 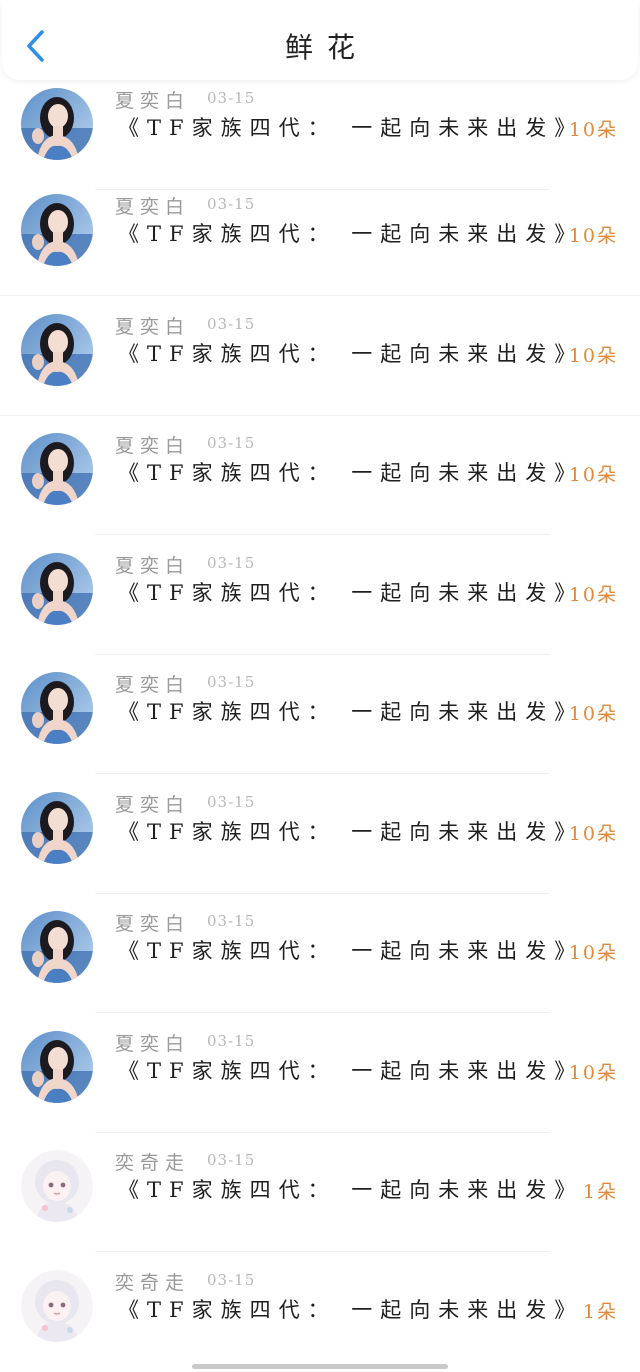 I want to click on nav-header: 鲜花, so click(x=320, y=40).